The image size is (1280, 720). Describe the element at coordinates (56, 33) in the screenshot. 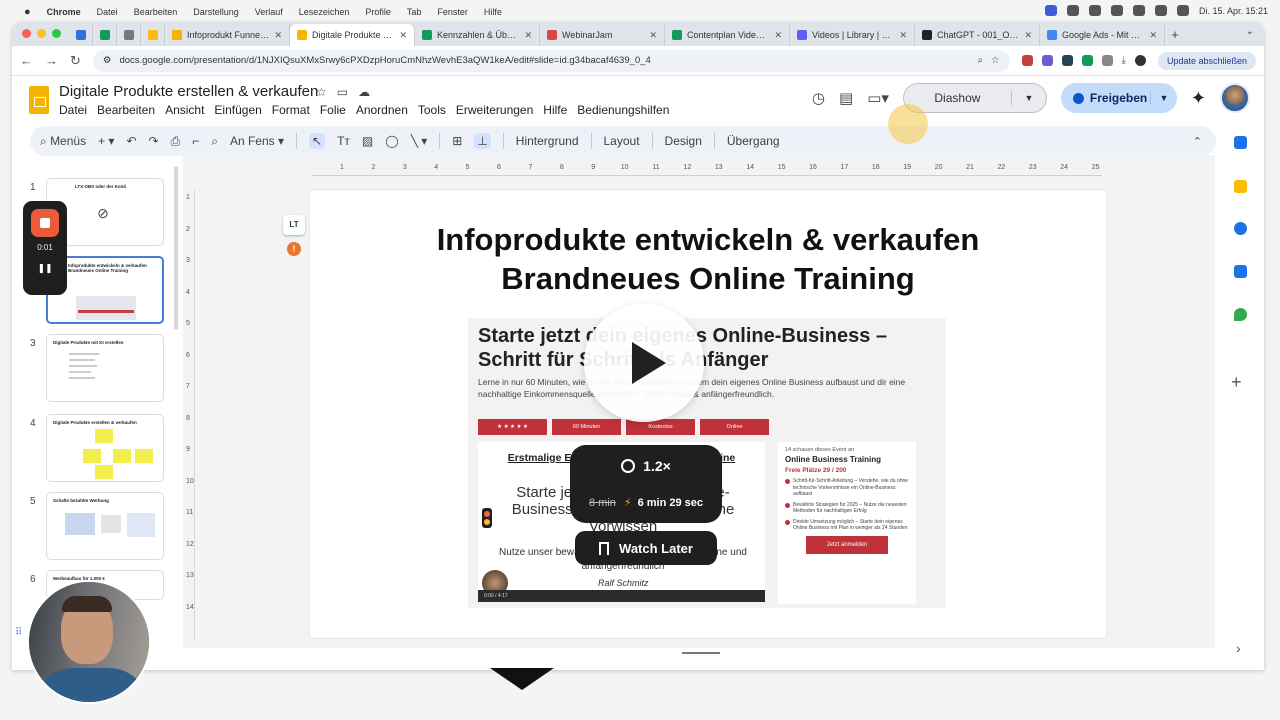

I see `zoom-window-button` at that location.